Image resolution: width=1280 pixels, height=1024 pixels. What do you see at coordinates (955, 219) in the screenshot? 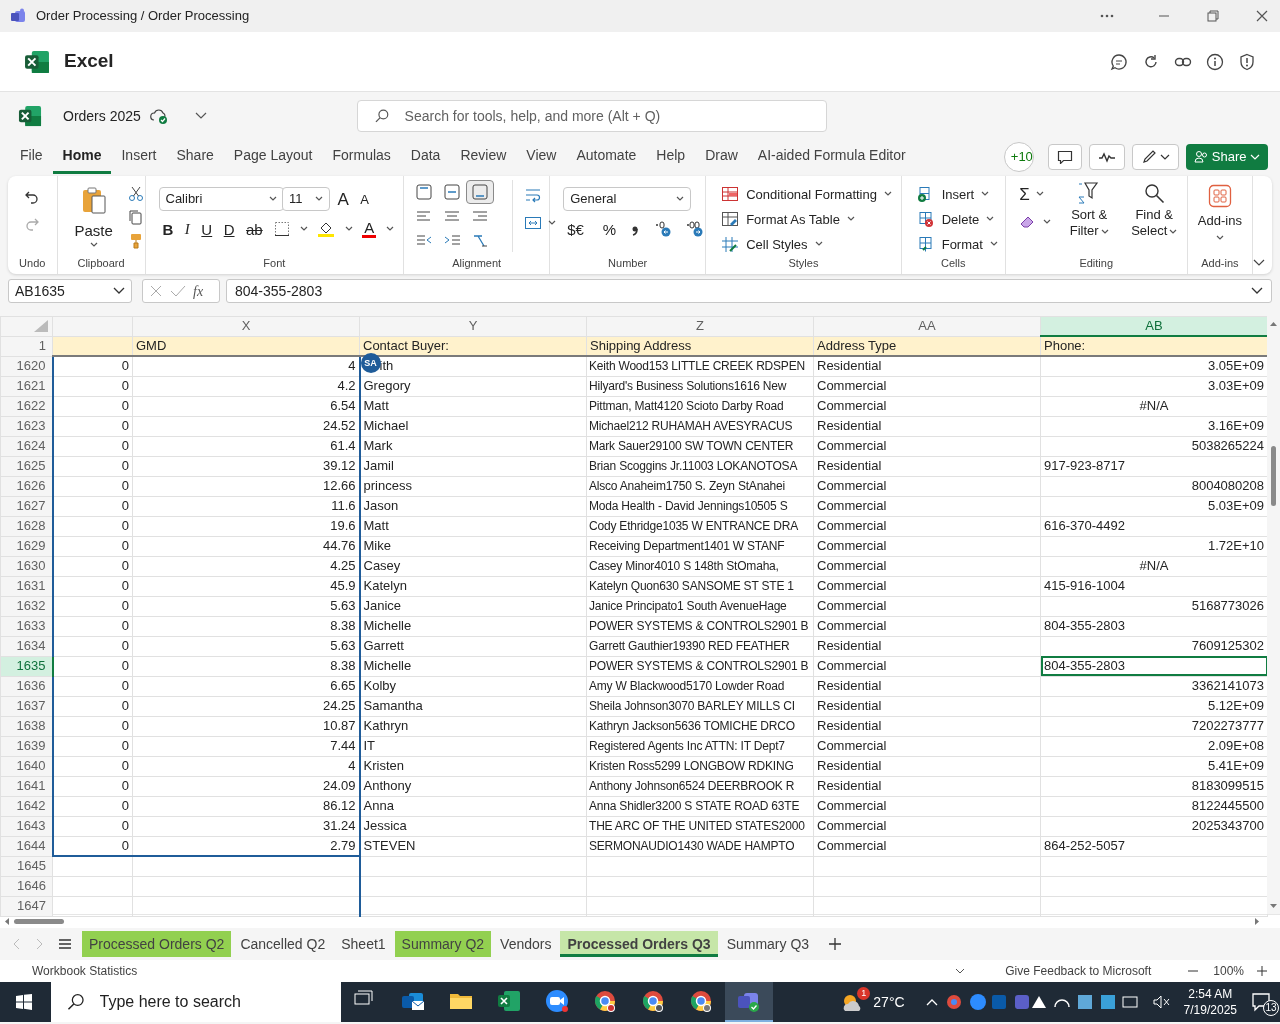
I see `delete-cells-button: Delete` at bounding box center [955, 219].